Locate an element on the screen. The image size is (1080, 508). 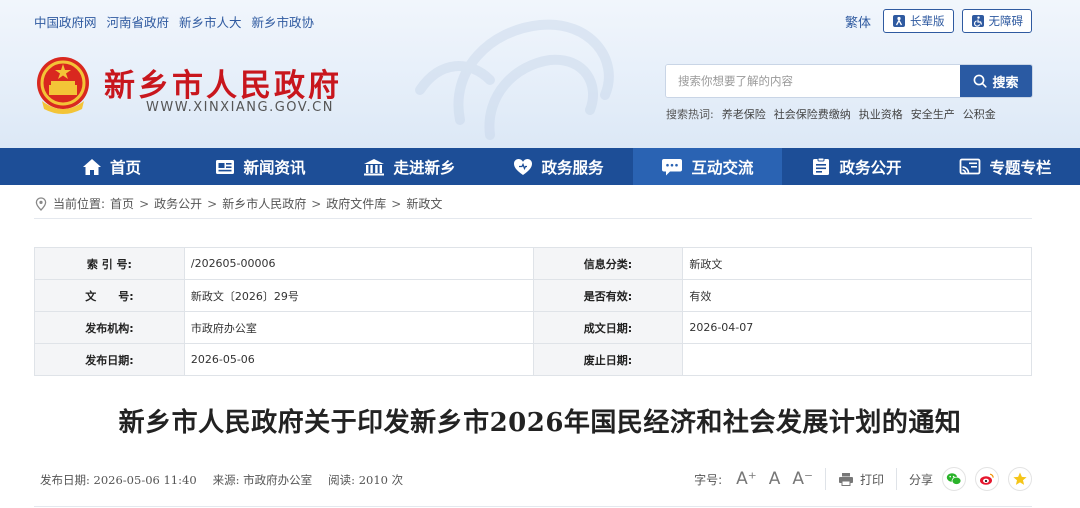
meta-value: 新政文 is located at coordinates (857, 263).